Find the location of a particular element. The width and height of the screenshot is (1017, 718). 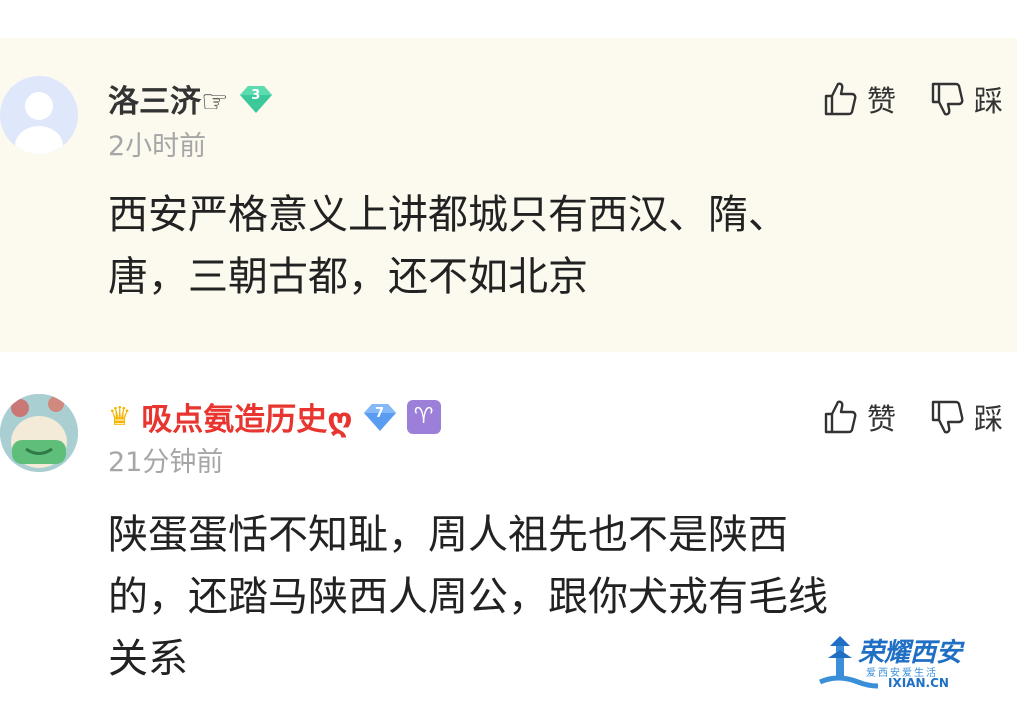

watermark-url: IXIAN.CN is located at coordinates (918, 683).